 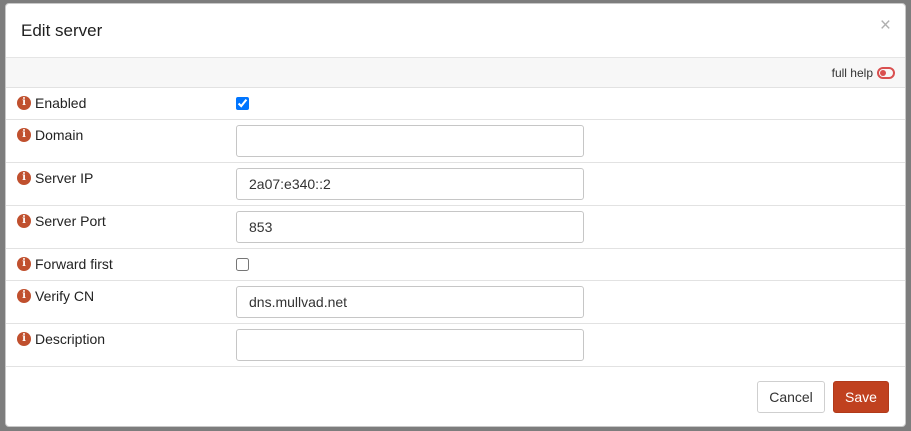 I want to click on full-help-toggle: full help, so click(x=863, y=73).